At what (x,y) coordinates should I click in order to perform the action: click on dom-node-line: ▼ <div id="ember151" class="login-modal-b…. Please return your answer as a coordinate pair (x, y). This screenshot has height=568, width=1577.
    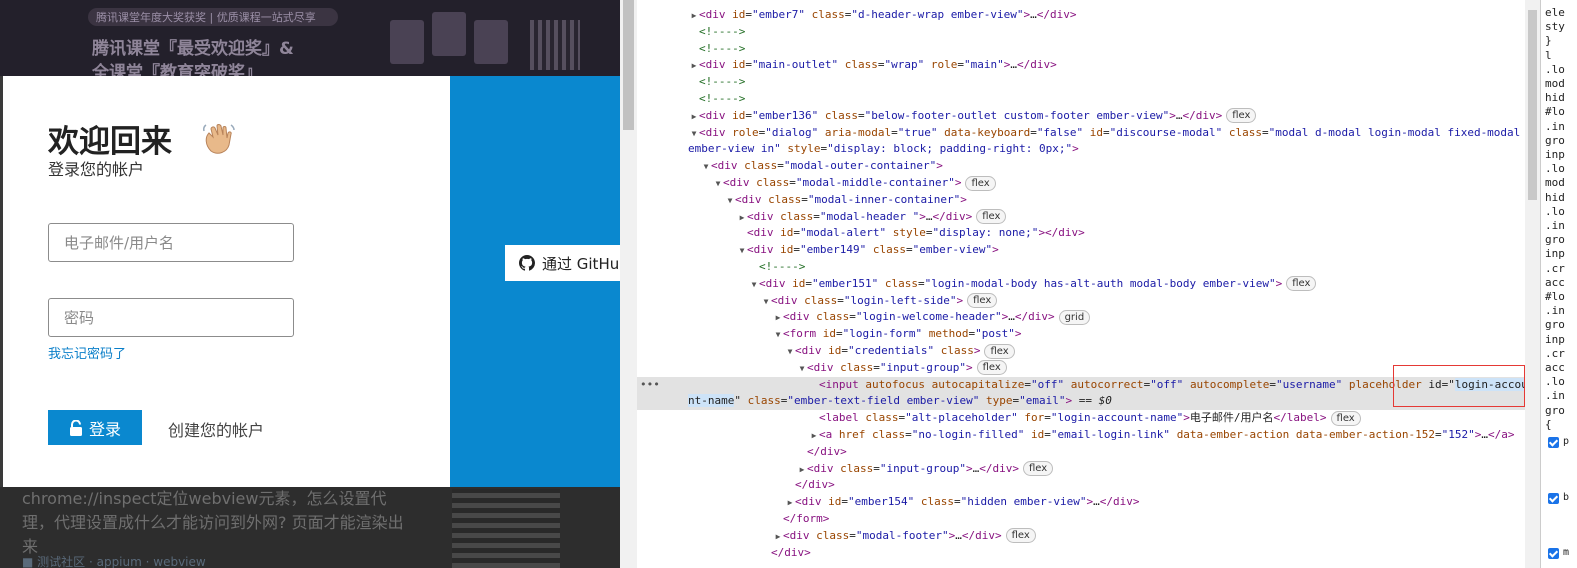
    Looking at the image, I should click on (1033, 284).